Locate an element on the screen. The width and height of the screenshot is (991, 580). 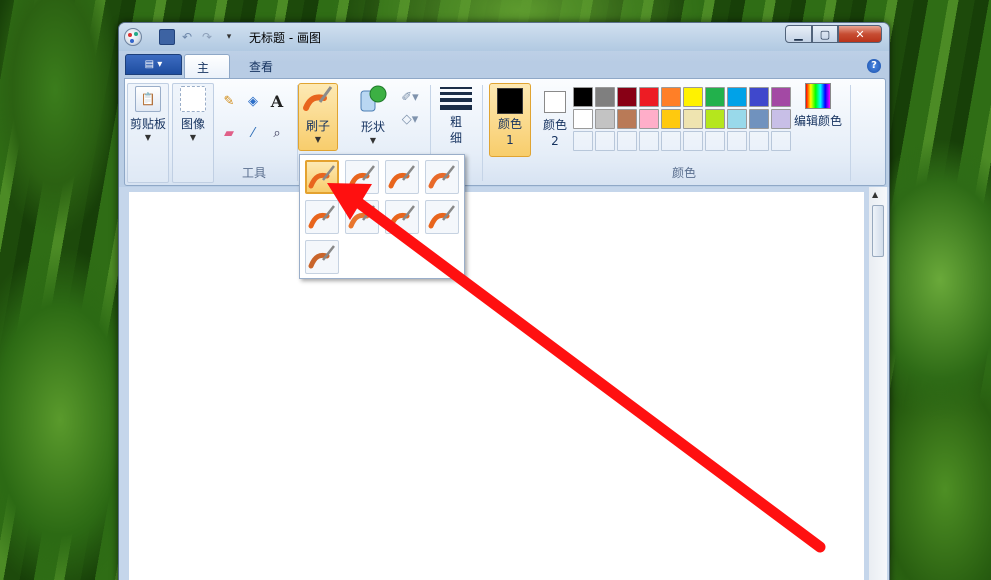
title-bar: ↶ ↷ ▾ 无标题 - 画图 ▁ ▢ ✕ is located at coordinates (504, 37).